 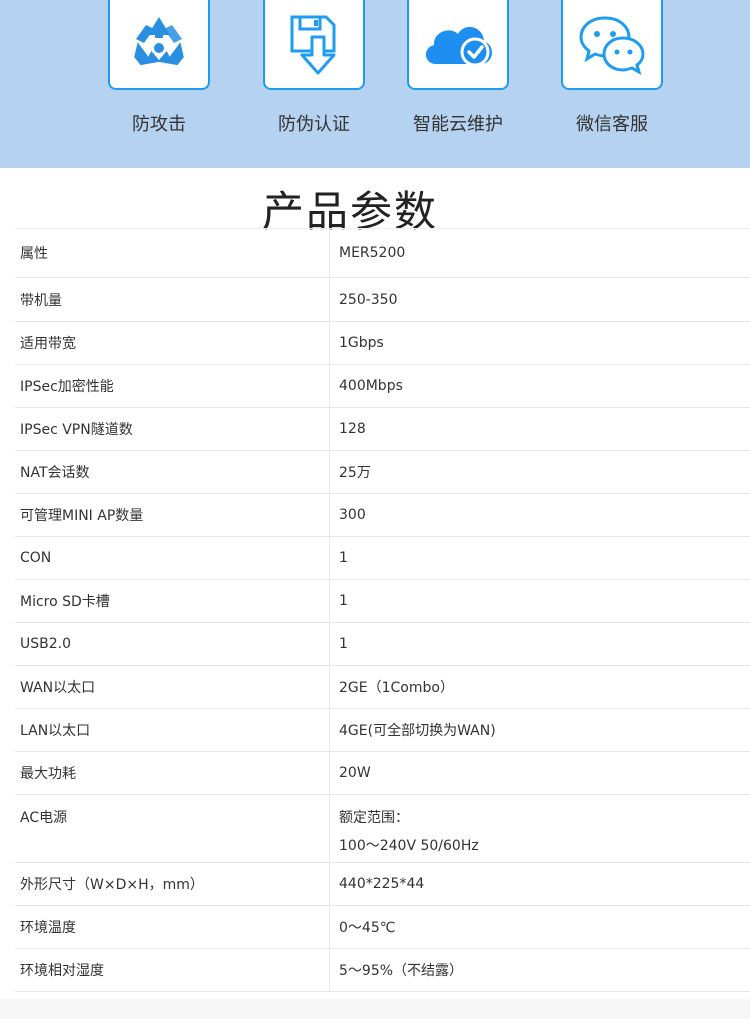 What do you see at coordinates (172, 429) in the screenshot?
I see `spec-key: IPSec VPN隧道数` at bounding box center [172, 429].